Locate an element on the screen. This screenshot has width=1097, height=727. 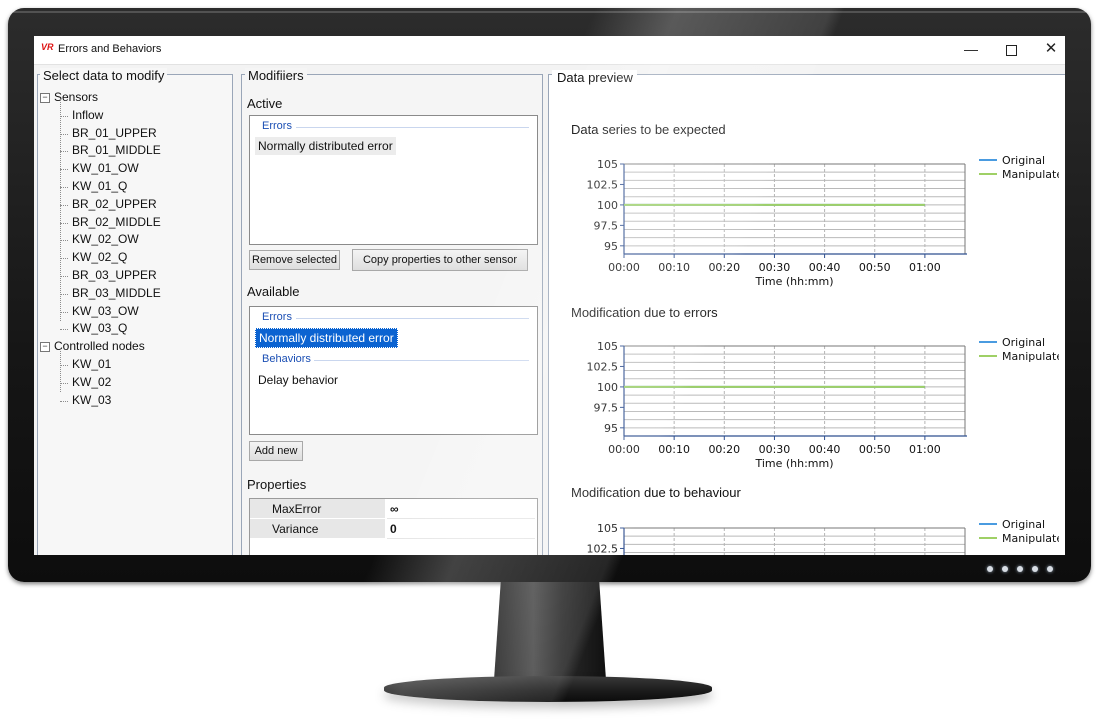
tree-item: BR_02_UPPER is located at coordinates (133, 205).